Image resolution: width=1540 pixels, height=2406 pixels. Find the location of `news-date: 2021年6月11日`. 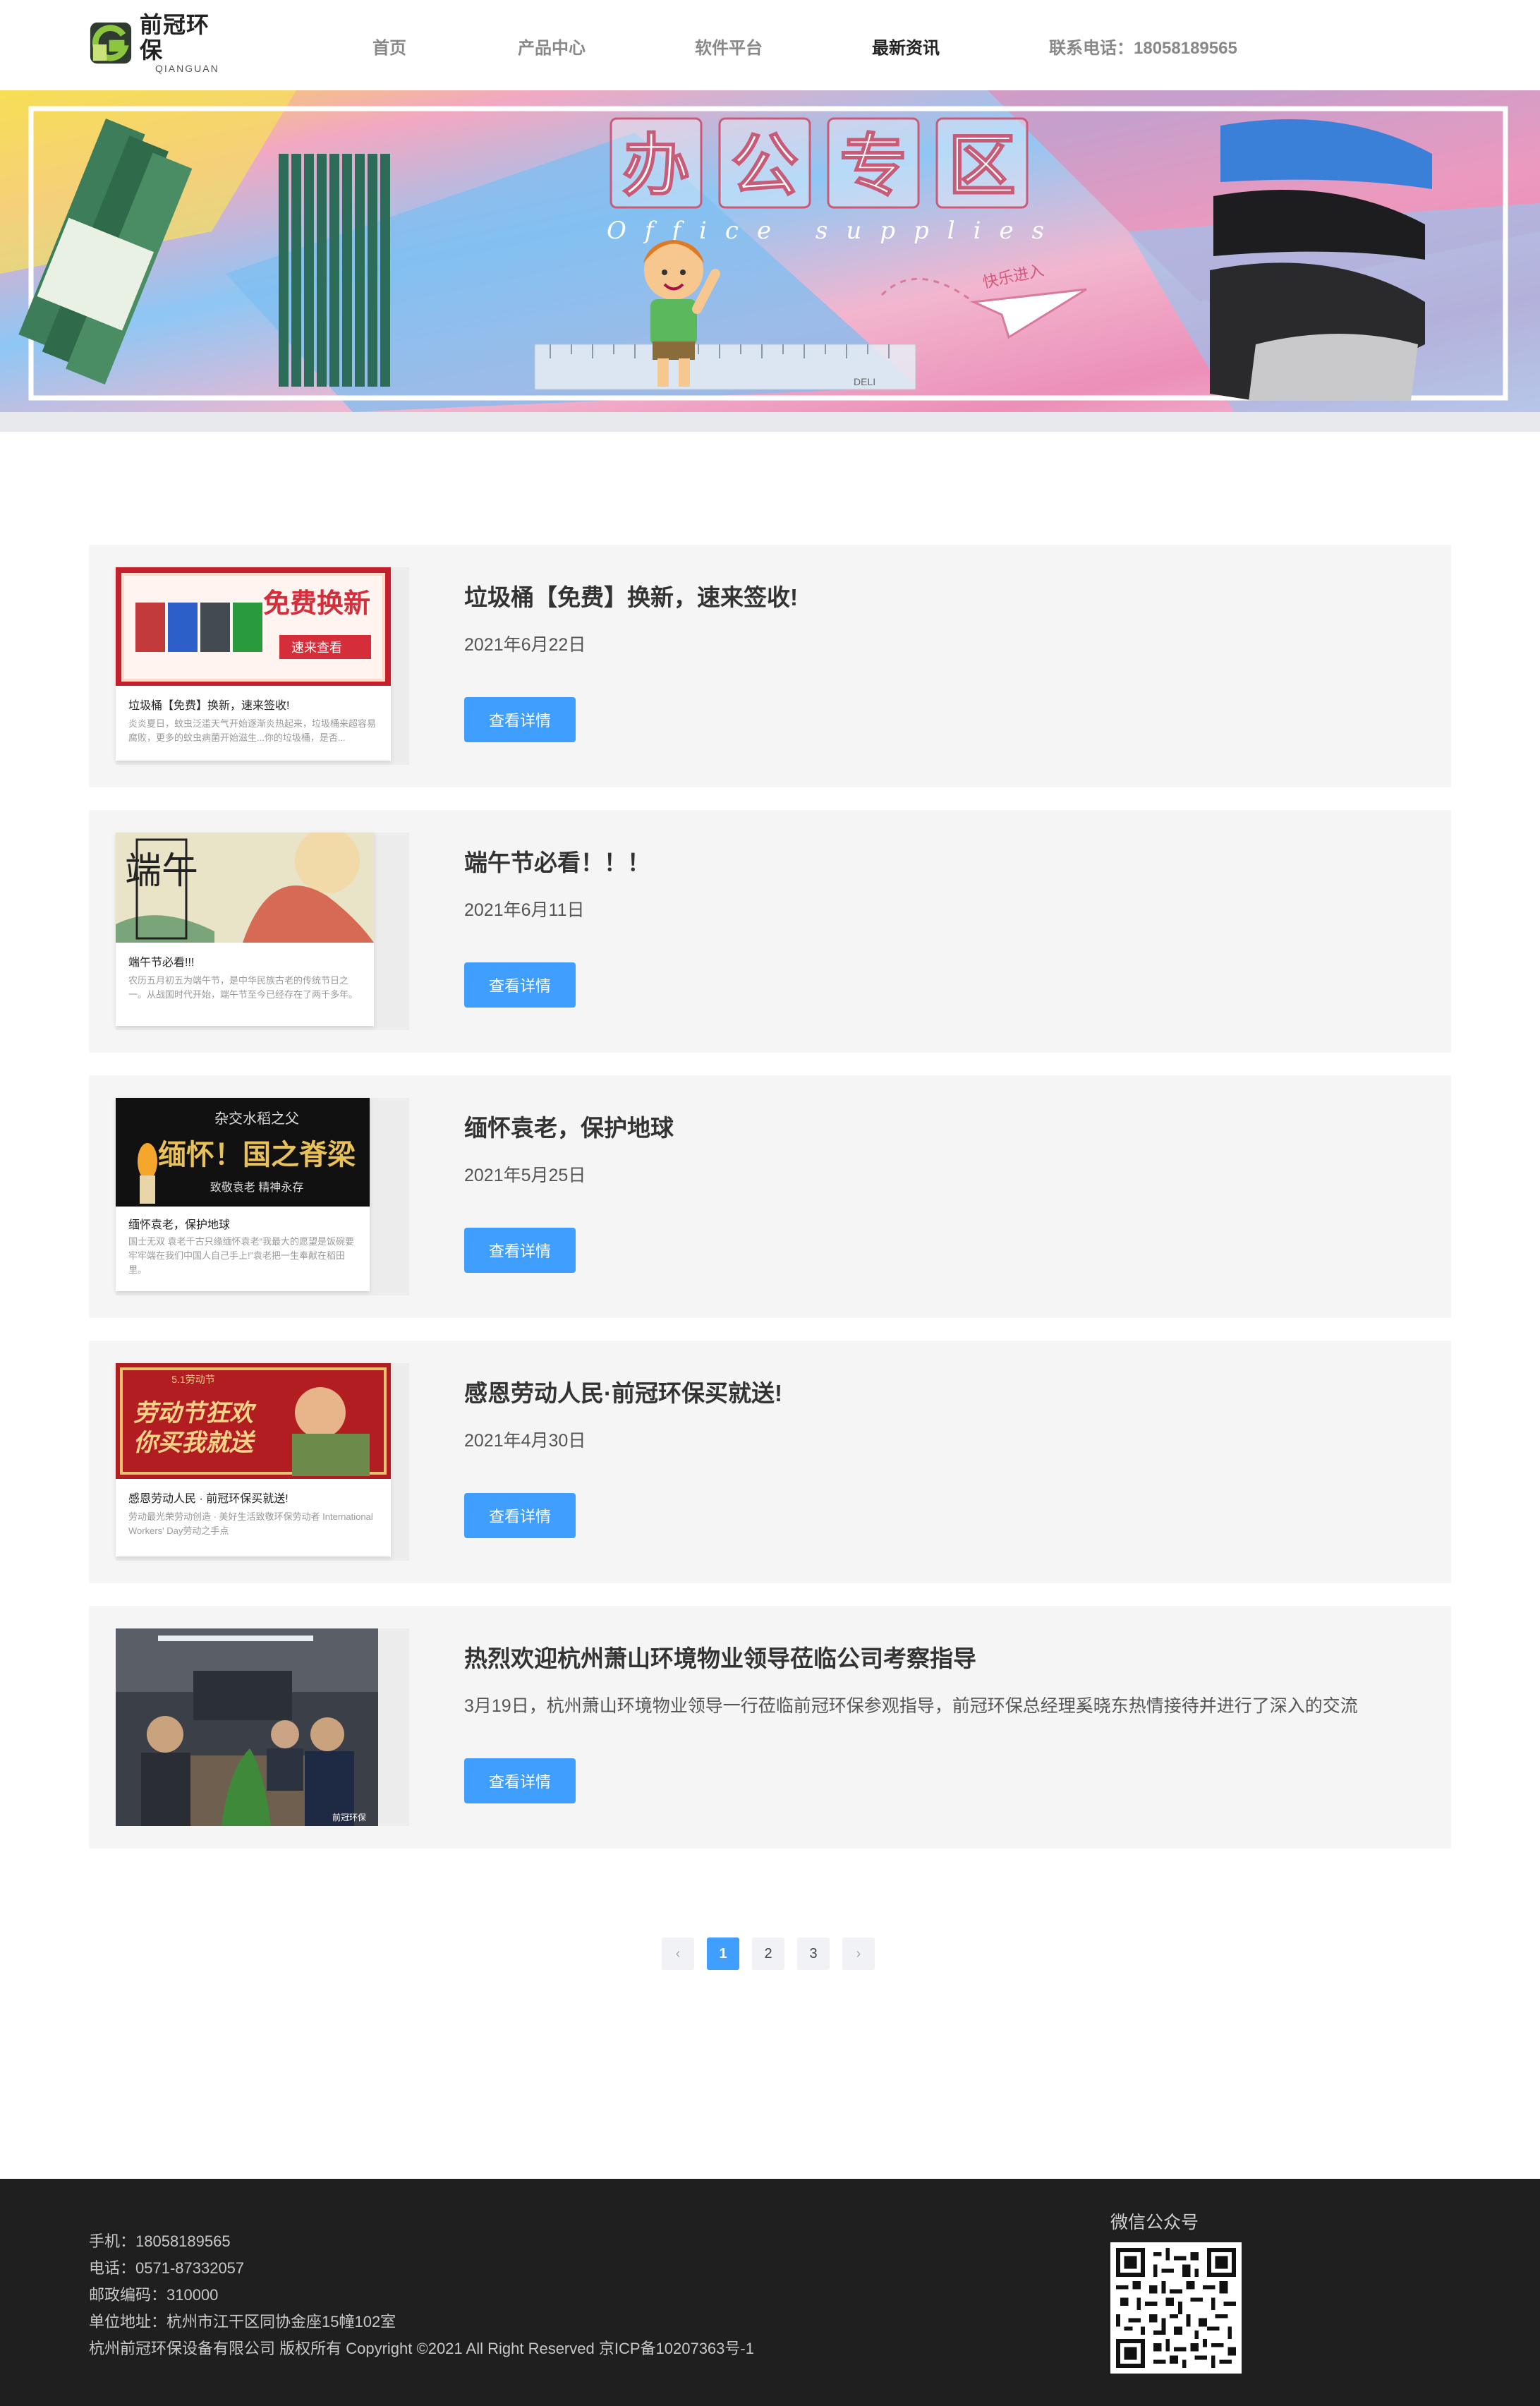

news-date: 2021年6月11日 is located at coordinates (524, 910).